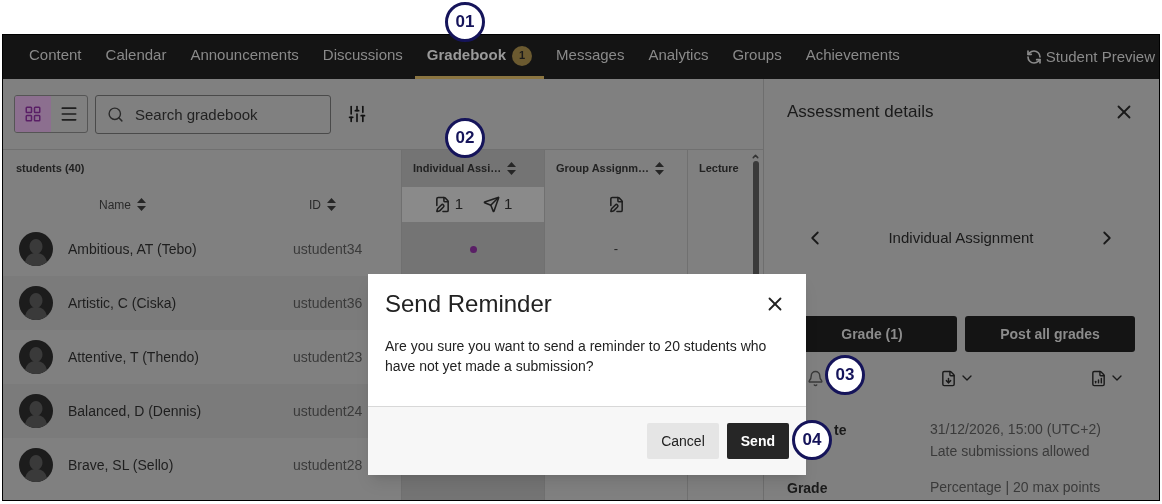  What do you see at coordinates (328, 411) in the screenshot?
I see `student-id: ustudent24` at bounding box center [328, 411].